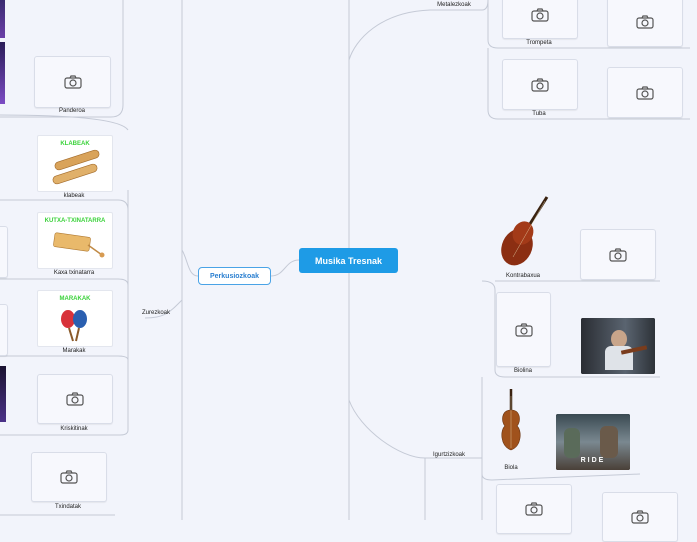 Image resolution: width=697 pixels, height=542 pixels. I want to click on klabeak-image: KLABEAK, so click(75, 163).